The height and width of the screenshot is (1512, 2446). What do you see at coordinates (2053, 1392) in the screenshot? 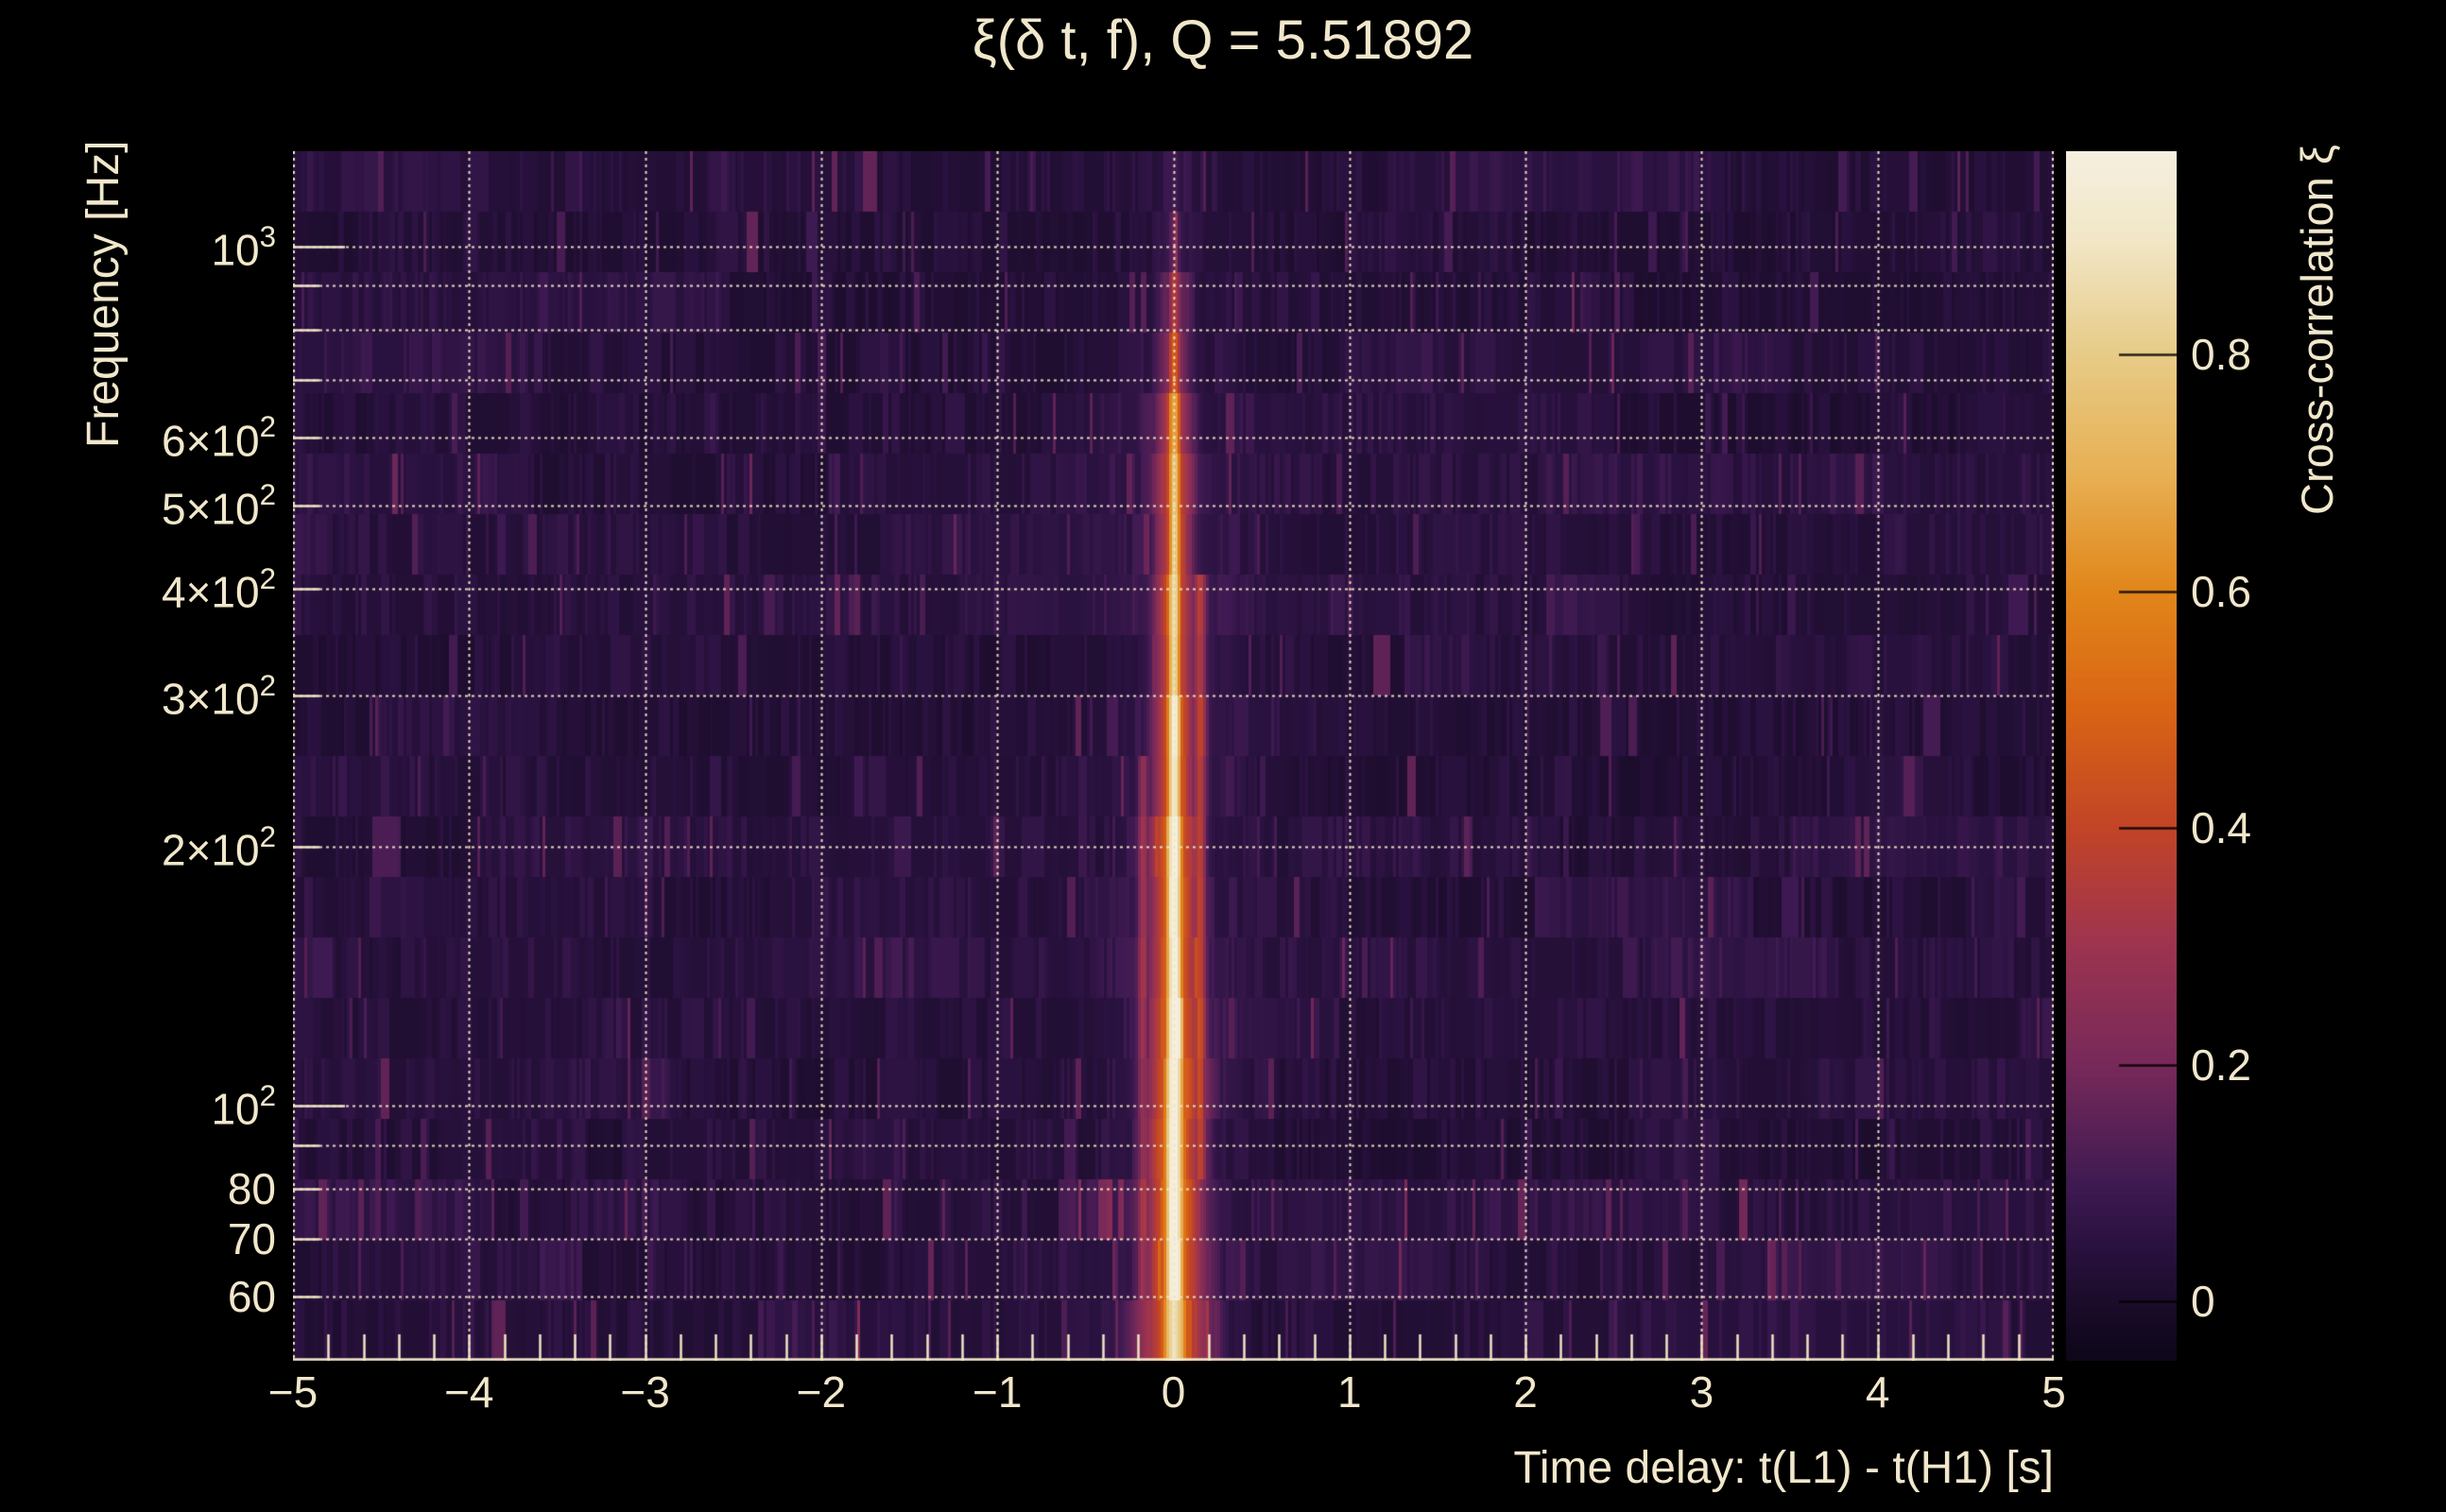
I see `x-tick-label: 5` at bounding box center [2053, 1392].